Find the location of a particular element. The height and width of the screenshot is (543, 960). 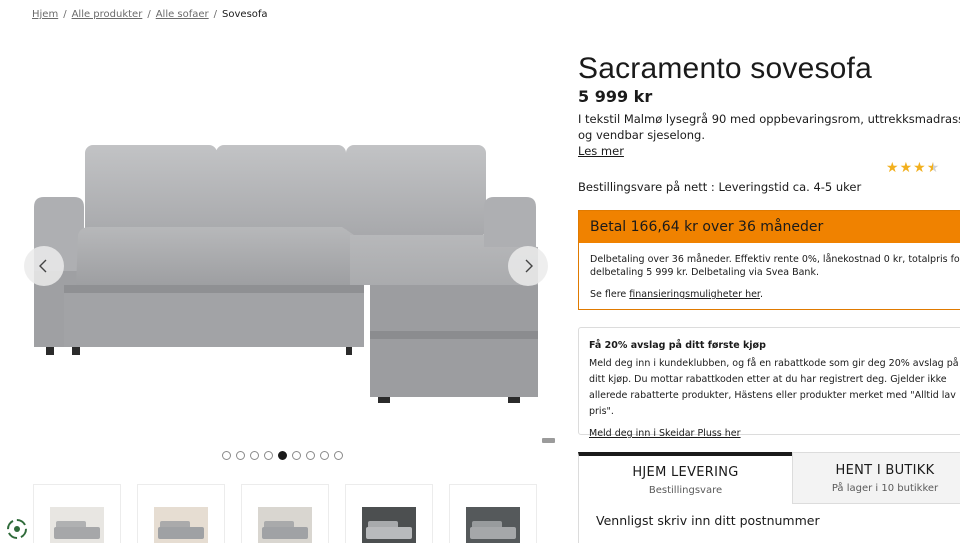

thumbnail-strip is located at coordinates (285, 513).